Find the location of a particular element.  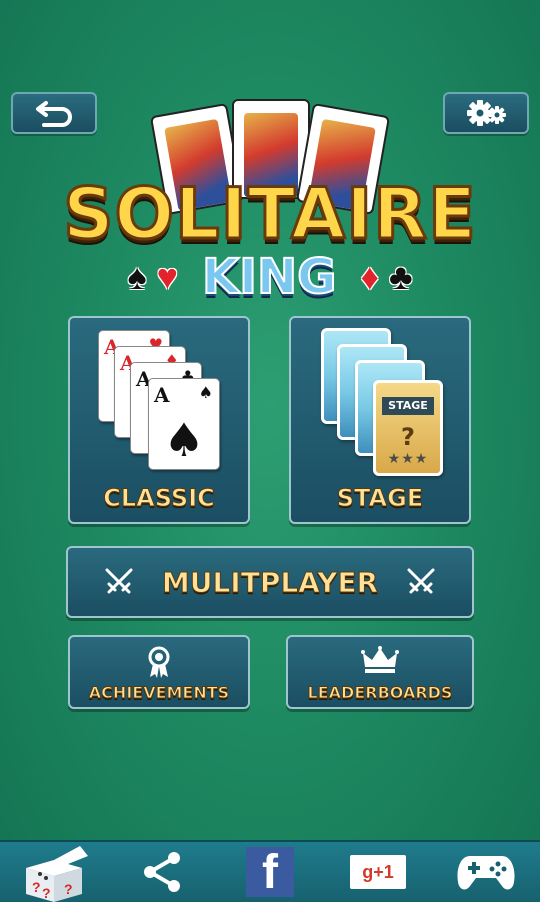

multiplayer-button: MULITPLAYER is located at coordinates (270, 582).